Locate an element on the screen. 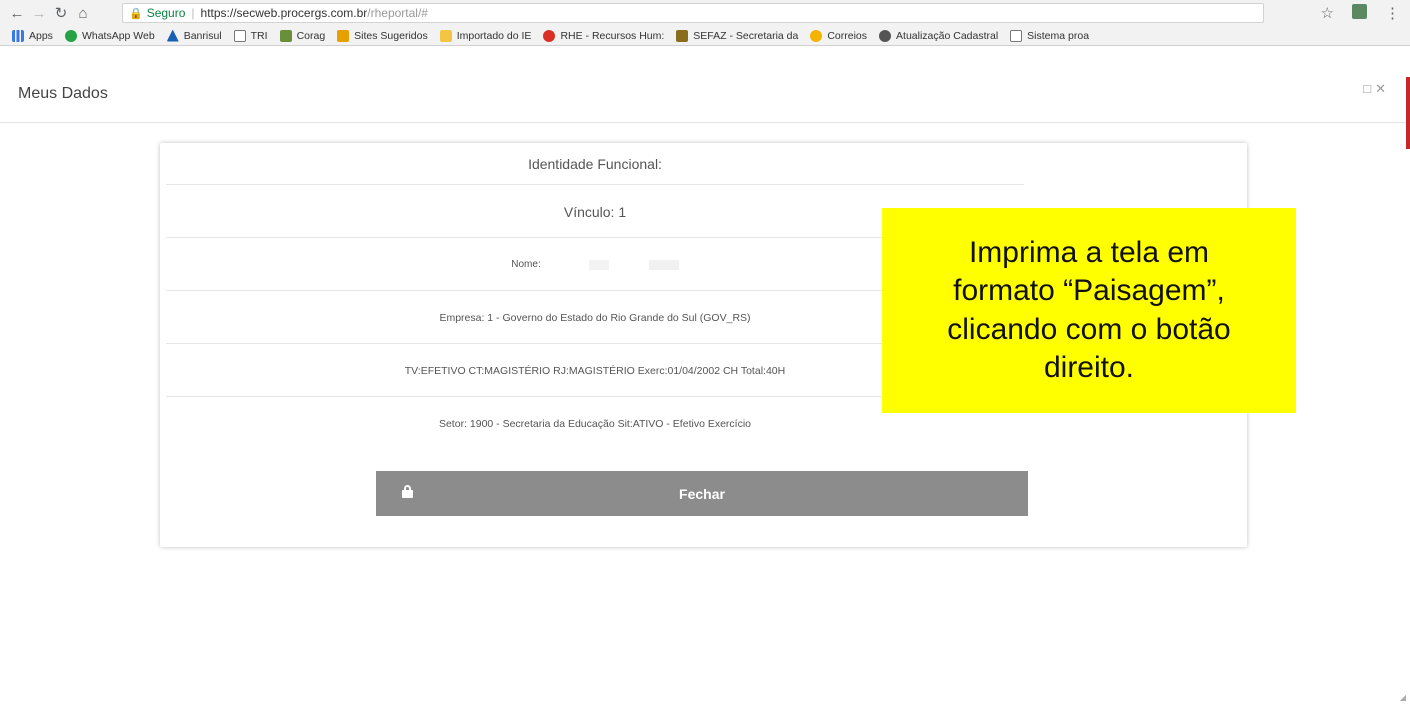 This screenshot has height=710, width=1410. identidade-funcional-label: Identidade Funcional: is located at coordinates (595, 163).